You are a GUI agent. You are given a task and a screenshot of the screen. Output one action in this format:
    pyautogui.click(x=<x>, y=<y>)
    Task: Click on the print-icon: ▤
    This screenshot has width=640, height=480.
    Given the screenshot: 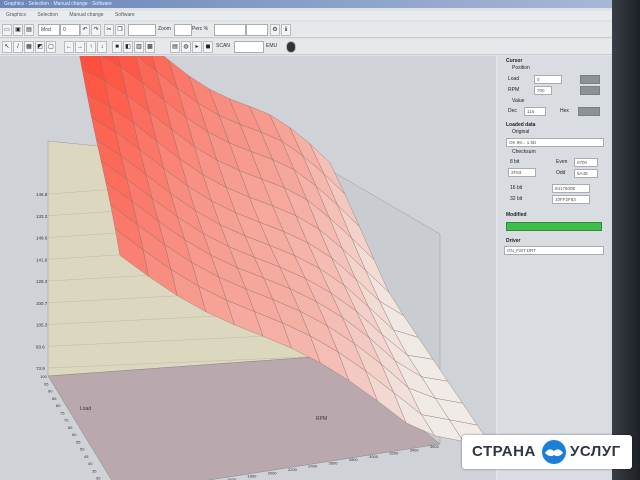 What is the action you would take?
    pyautogui.click(x=29, y=30)
    